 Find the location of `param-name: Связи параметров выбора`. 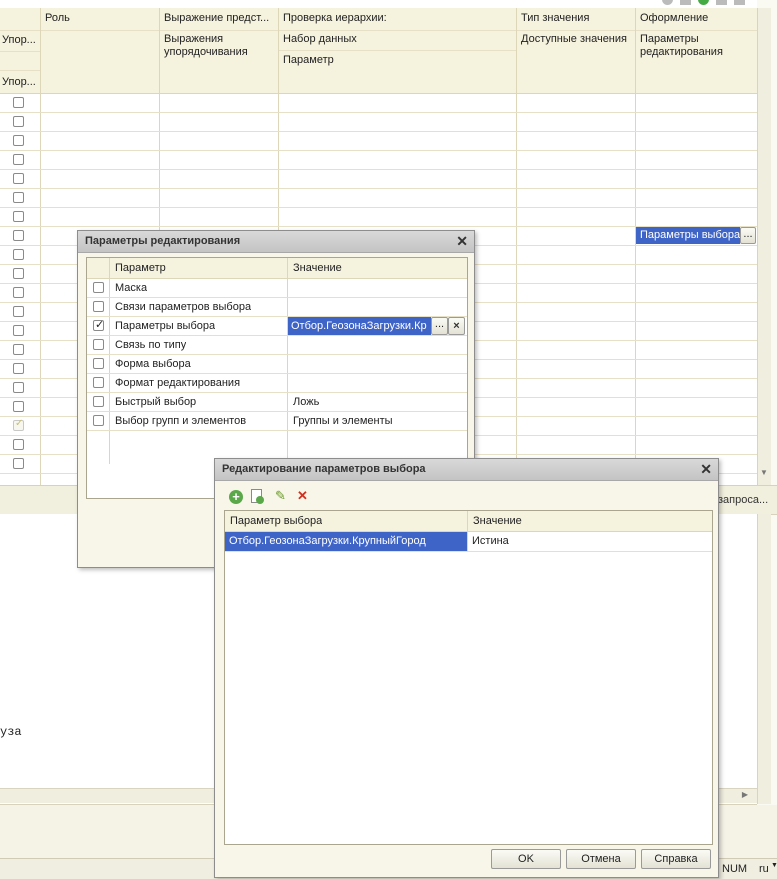

param-name: Связи параметров выбора is located at coordinates (183, 307).